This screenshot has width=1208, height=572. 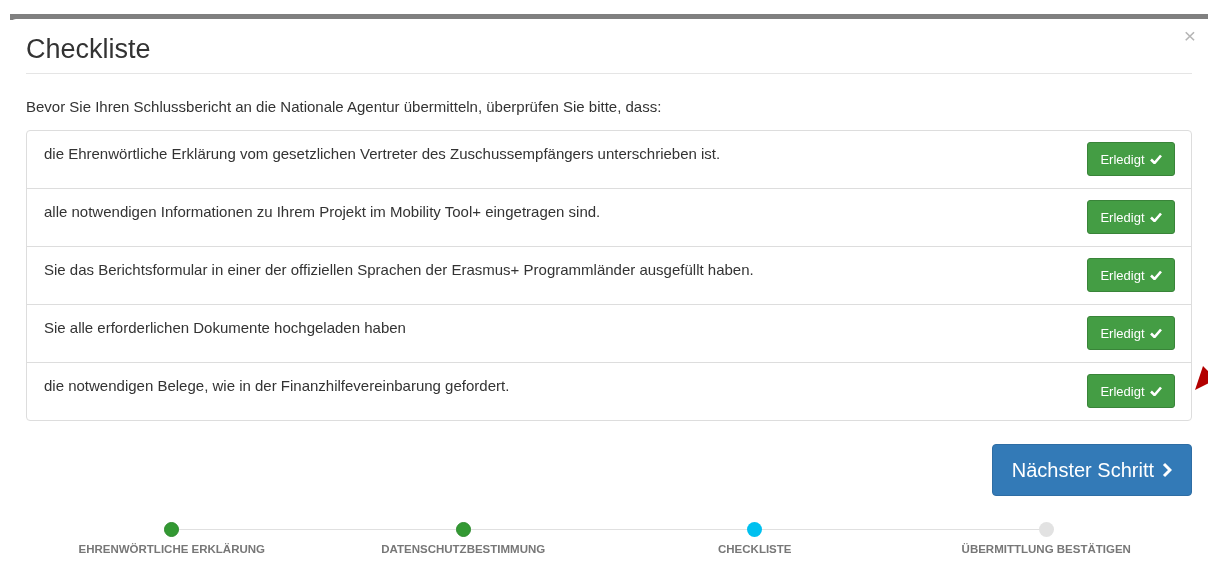 What do you see at coordinates (399, 269) in the screenshot?
I see `checklist-item: Sie das Berichtsformular in einer der offiziellen Sprachen der Erasmus+ Programmländer ausgefüllt haben.` at bounding box center [399, 269].